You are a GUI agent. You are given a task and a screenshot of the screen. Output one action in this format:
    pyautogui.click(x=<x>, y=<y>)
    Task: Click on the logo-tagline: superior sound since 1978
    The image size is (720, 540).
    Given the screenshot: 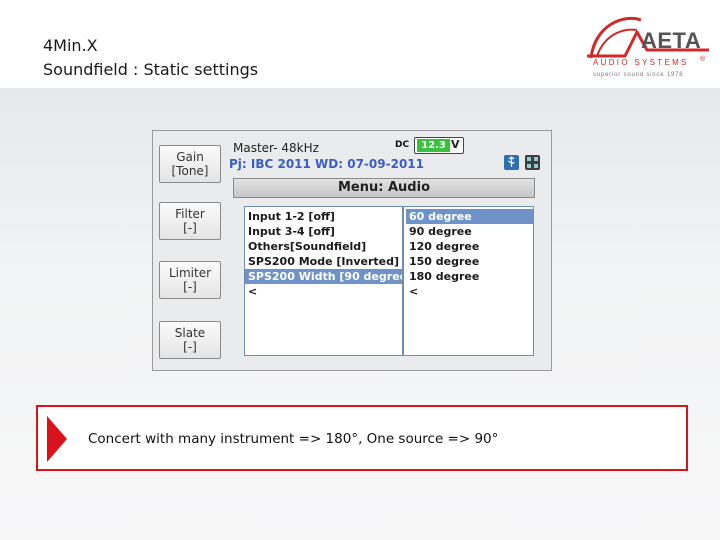 What is the action you would take?
    pyautogui.click(x=638, y=75)
    